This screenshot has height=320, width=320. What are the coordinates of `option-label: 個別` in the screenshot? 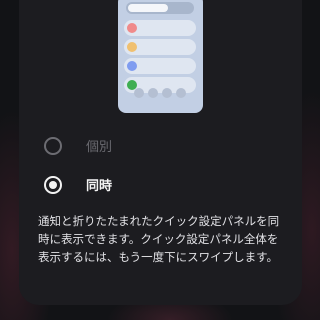 It's located at (99, 147).